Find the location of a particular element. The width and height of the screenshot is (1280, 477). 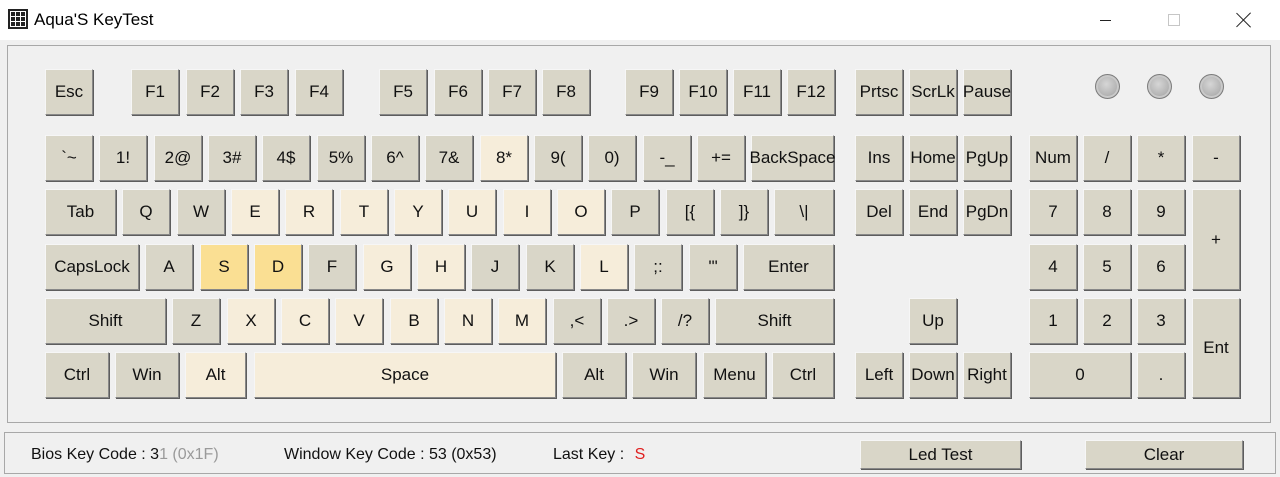

key-prtsc: Prtsc is located at coordinates (879, 92).